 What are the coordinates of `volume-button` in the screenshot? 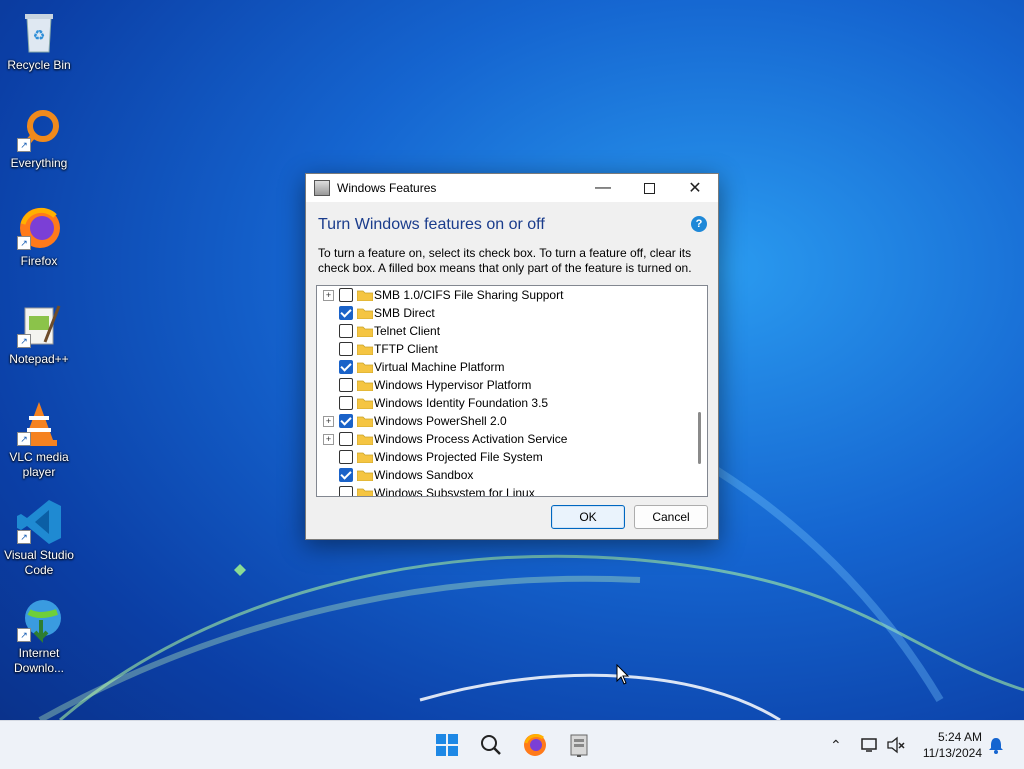 It's located at (896, 745).